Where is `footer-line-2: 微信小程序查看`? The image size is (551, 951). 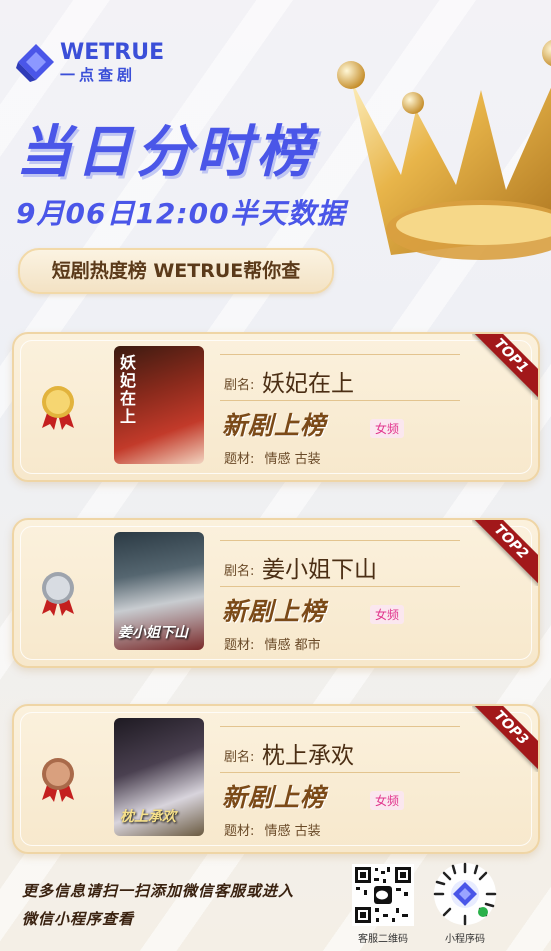 footer-line-2: 微信小程序查看 is located at coordinates (78, 919).